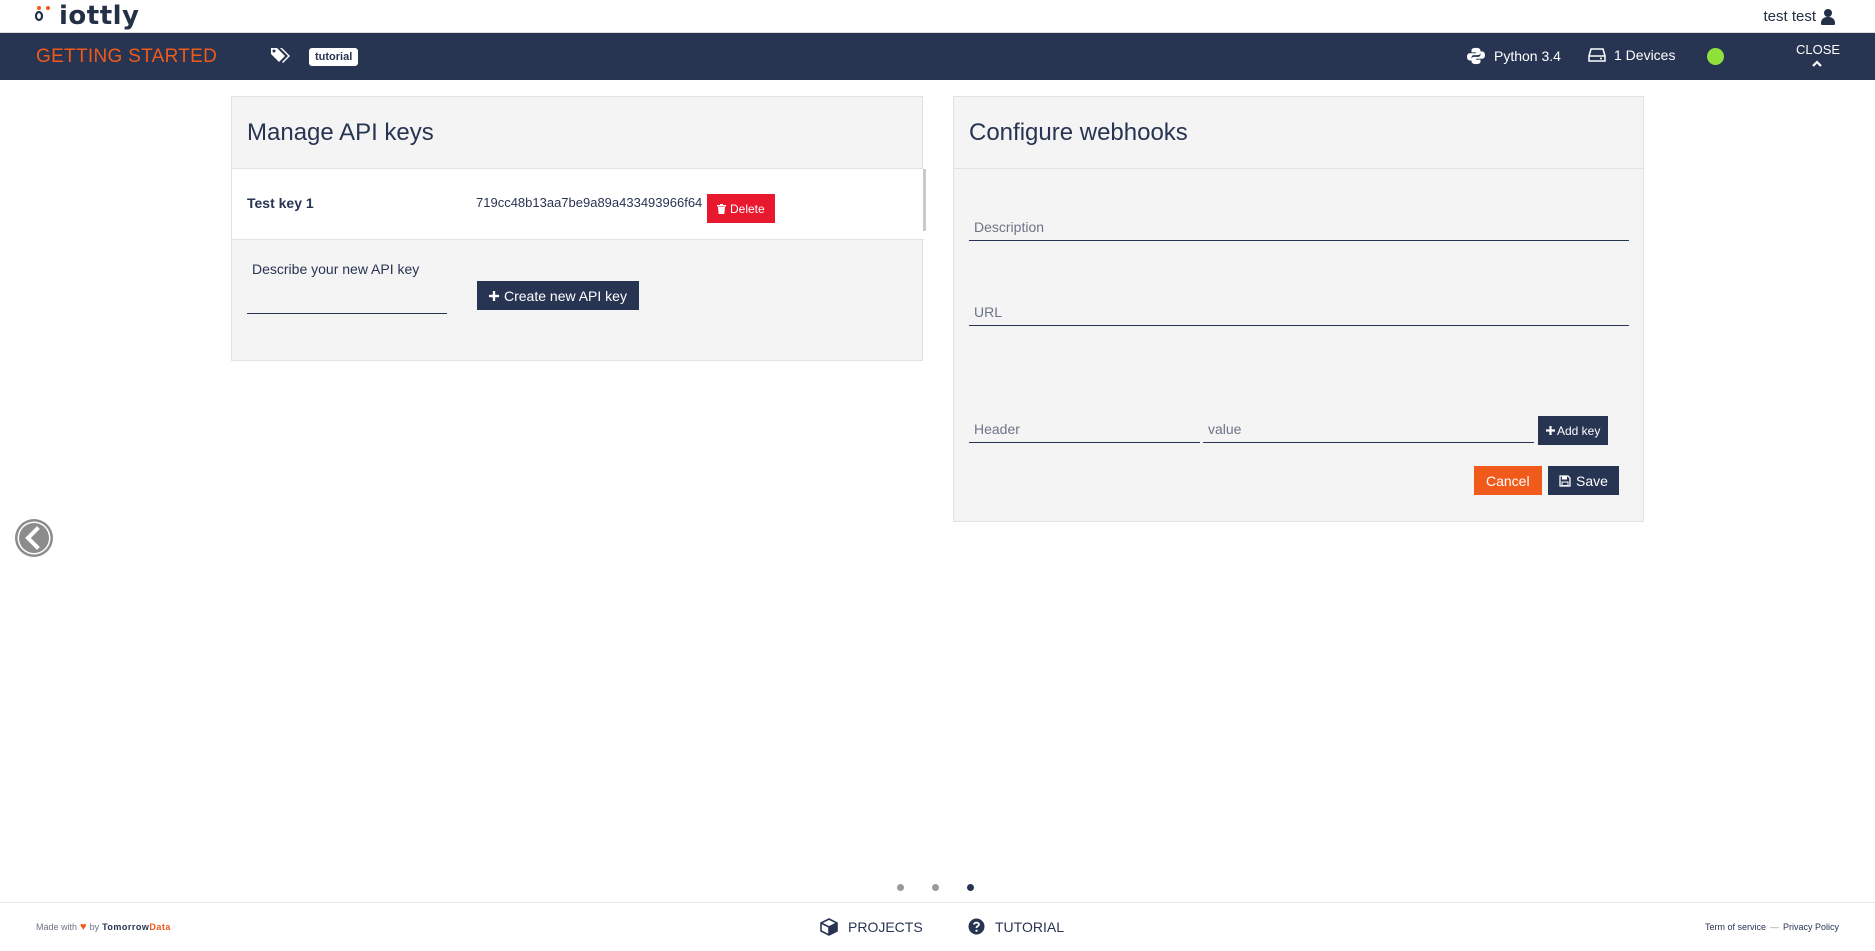  Describe the element at coordinates (94, 927) in the screenshot. I see `by-text: by` at that location.